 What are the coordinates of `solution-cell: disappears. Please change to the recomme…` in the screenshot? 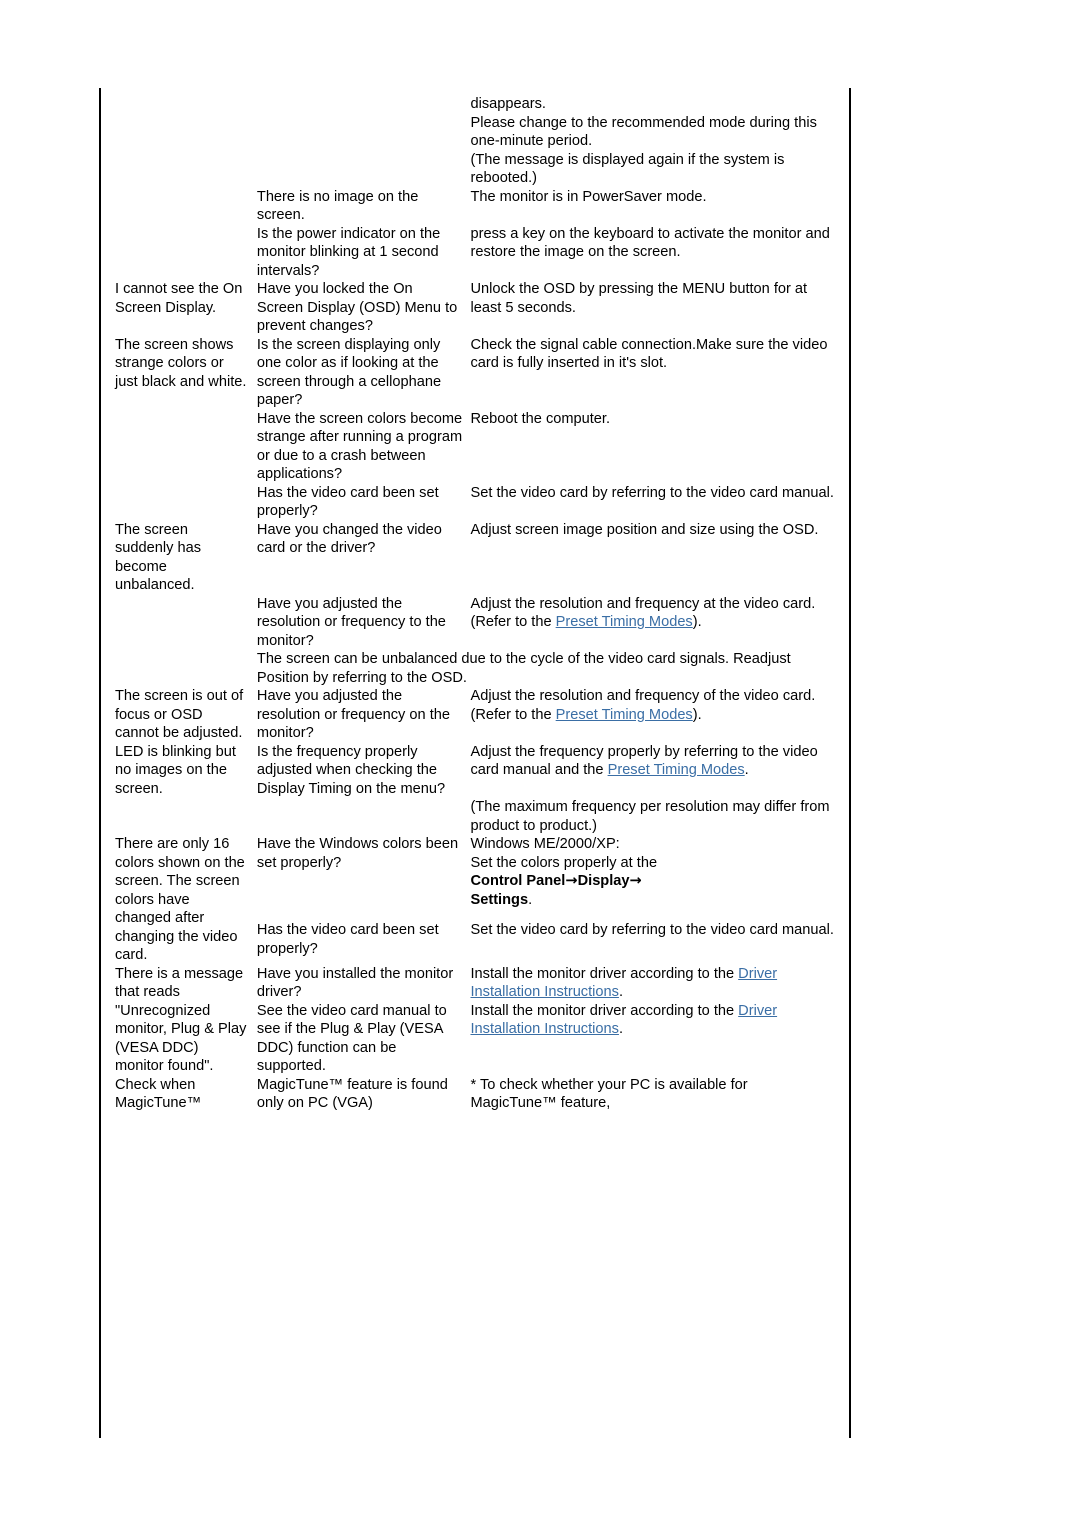 It's located at (657, 123).